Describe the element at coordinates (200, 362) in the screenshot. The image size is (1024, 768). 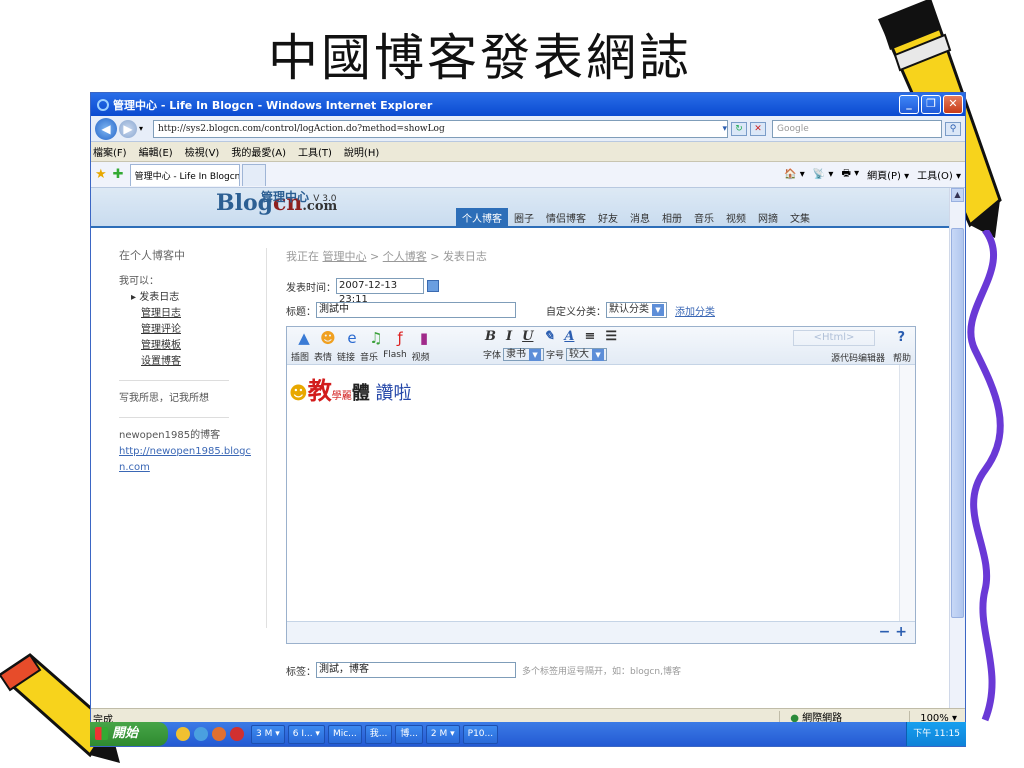
I see `sidebar-item-settings: 设置博客` at that location.